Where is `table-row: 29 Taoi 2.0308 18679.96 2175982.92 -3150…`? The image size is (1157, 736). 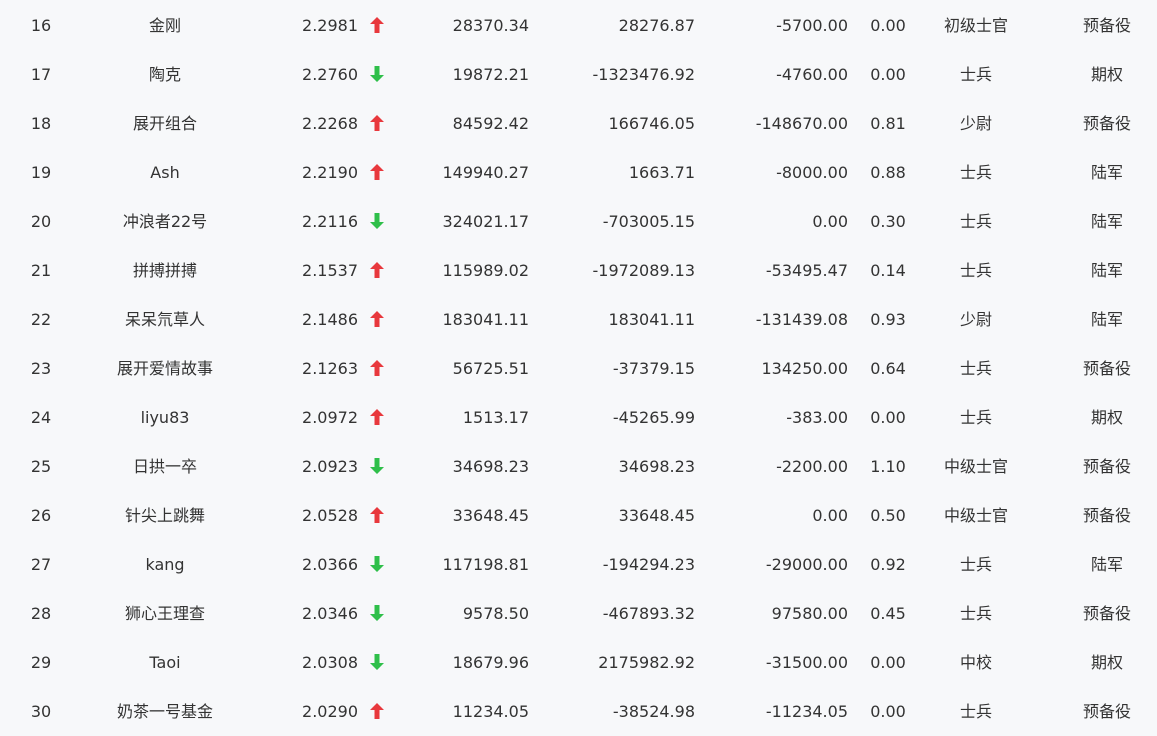 table-row: 29 Taoi 2.0308 18679.96 2175982.92 -3150… is located at coordinates (578, 662).